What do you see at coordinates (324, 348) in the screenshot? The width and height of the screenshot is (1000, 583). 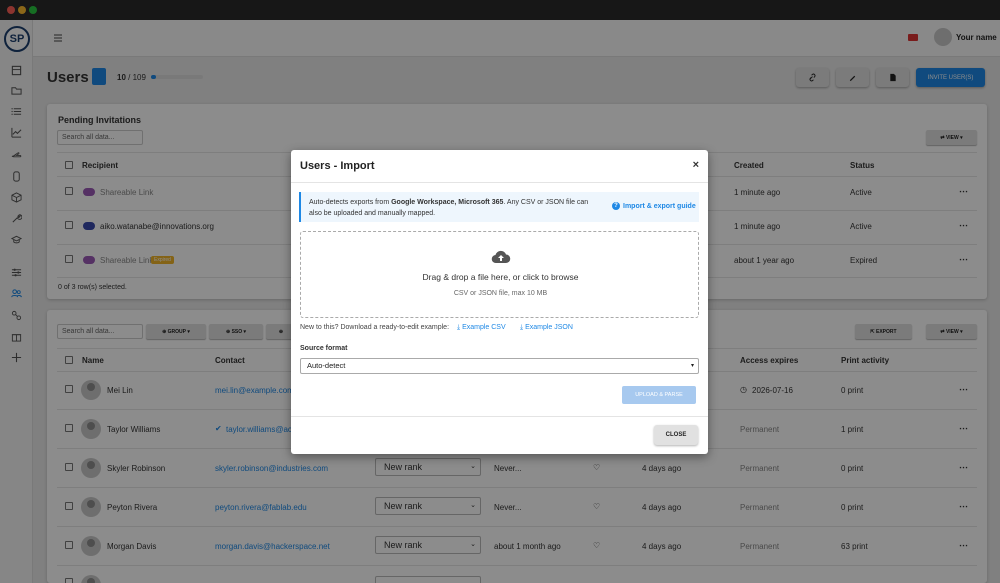 I see `source-format-label: Source format` at bounding box center [324, 348].